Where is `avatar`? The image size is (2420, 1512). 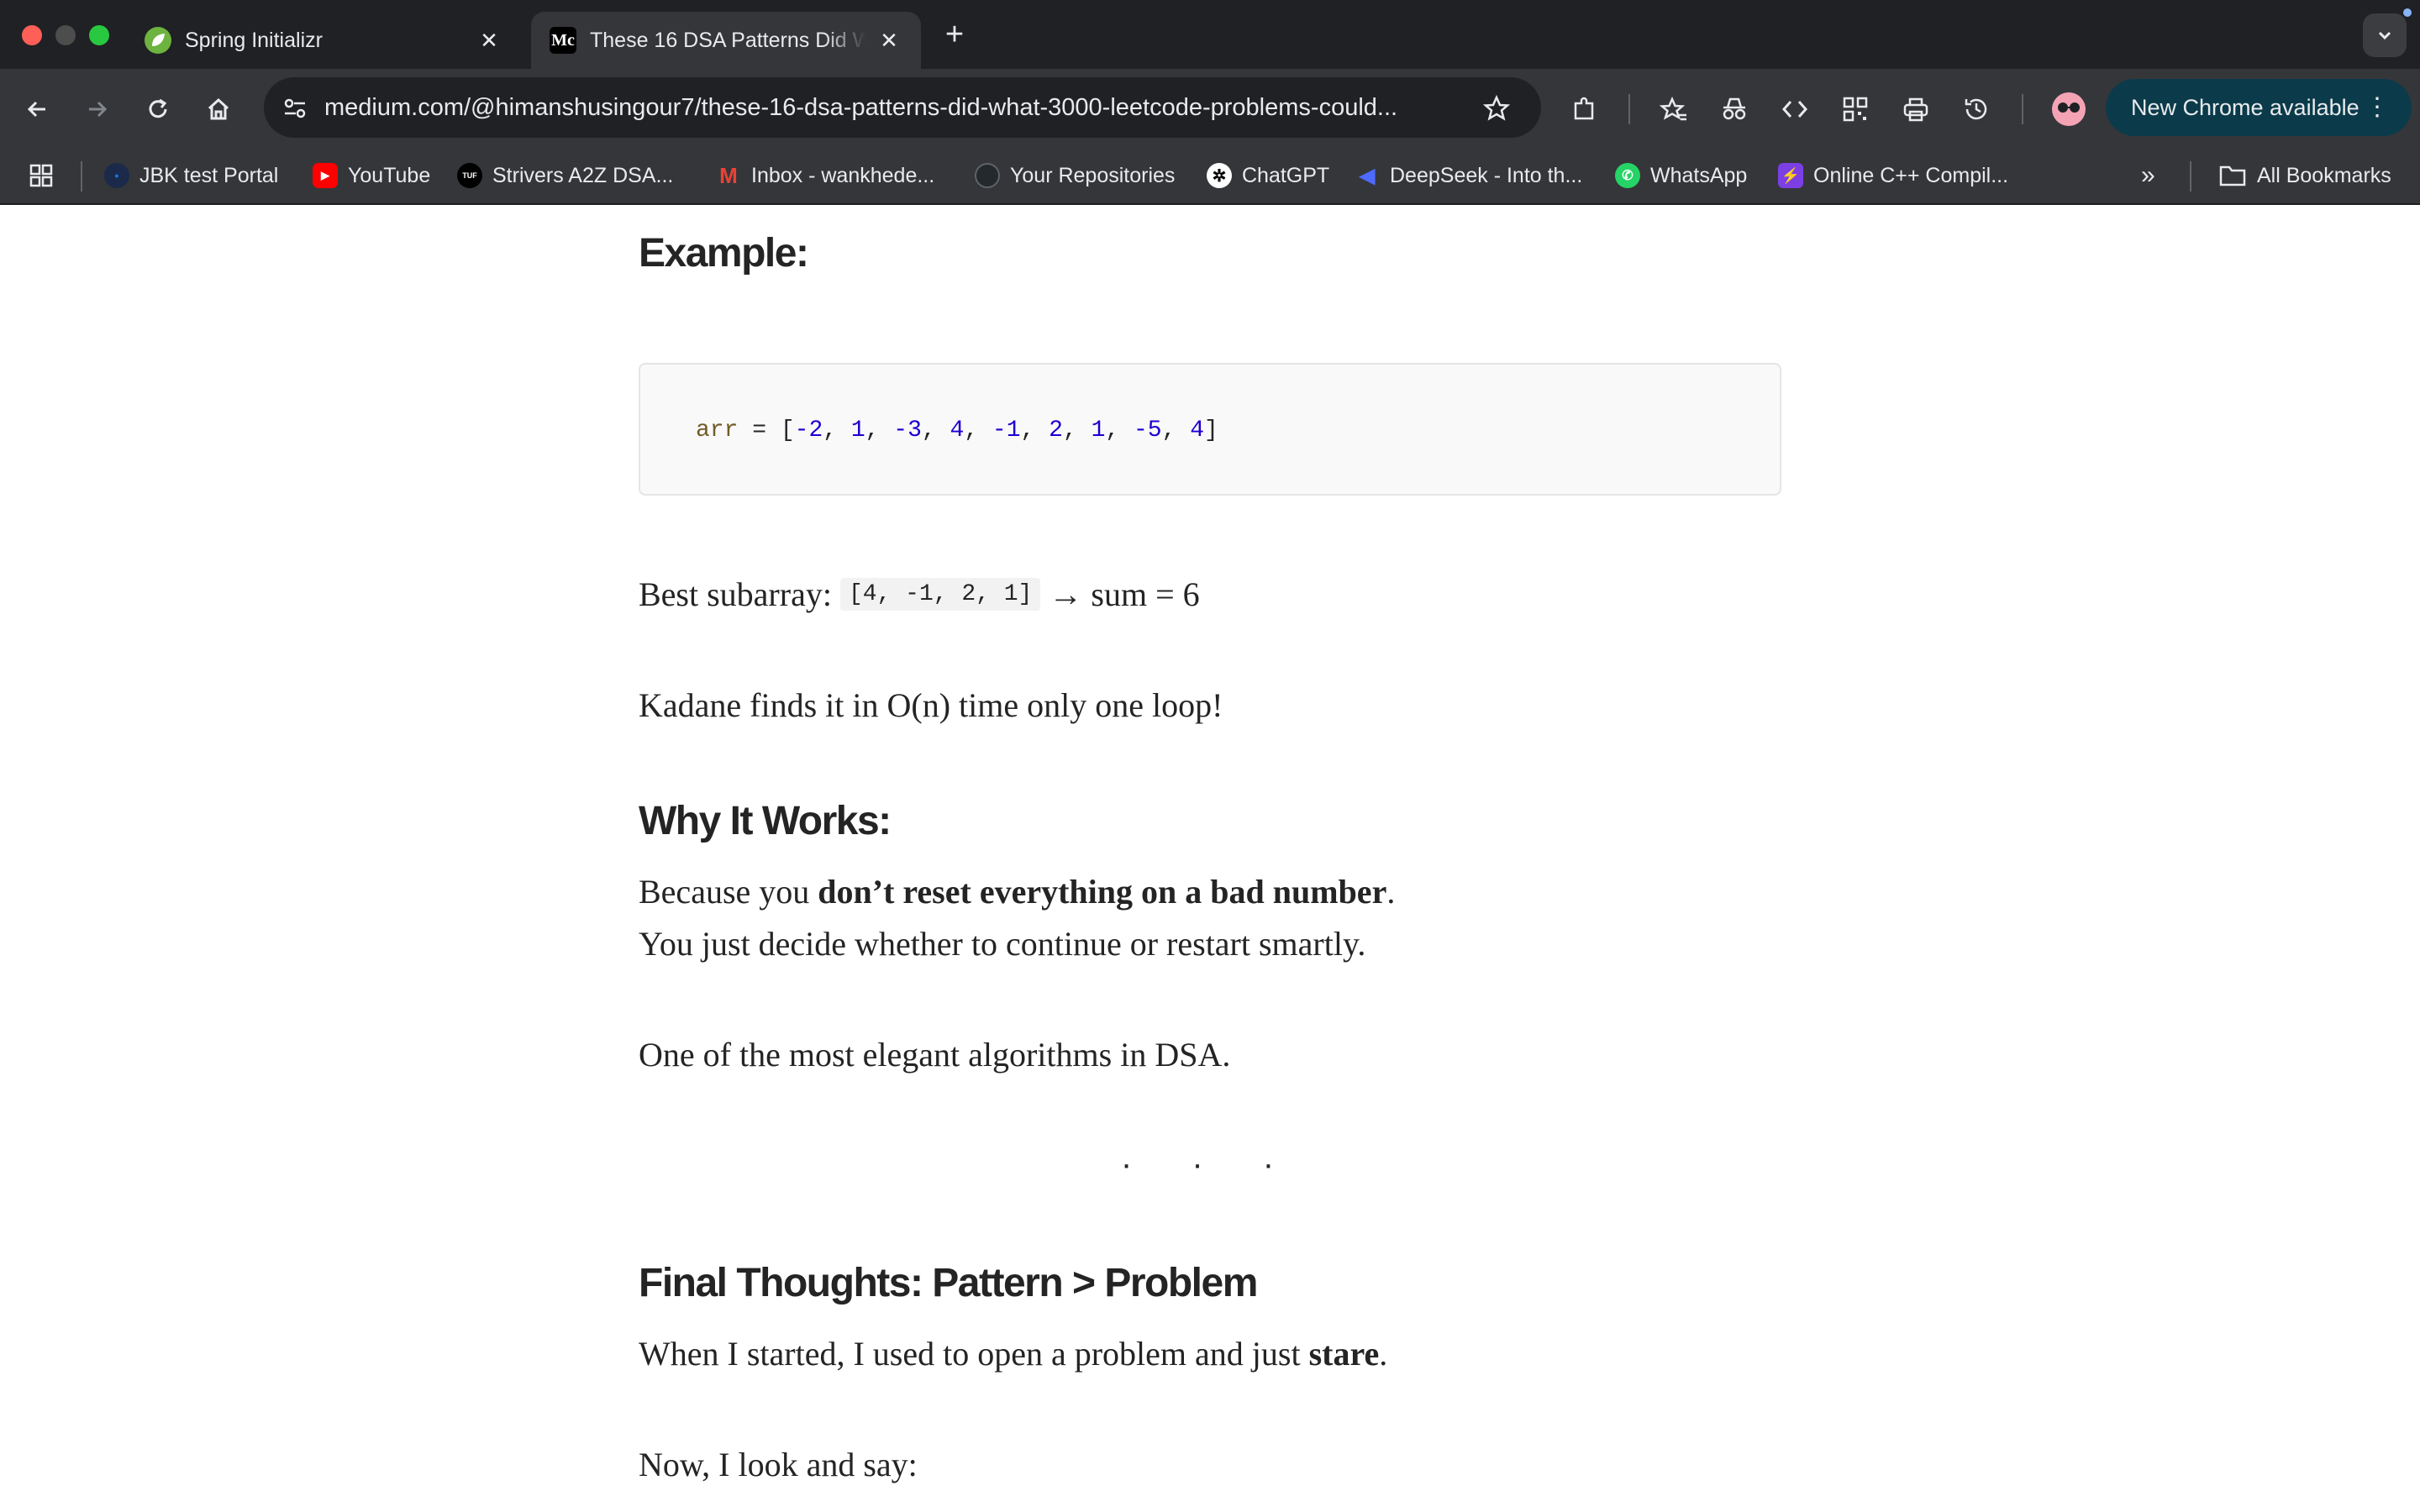
avatar is located at coordinates (2069, 109).